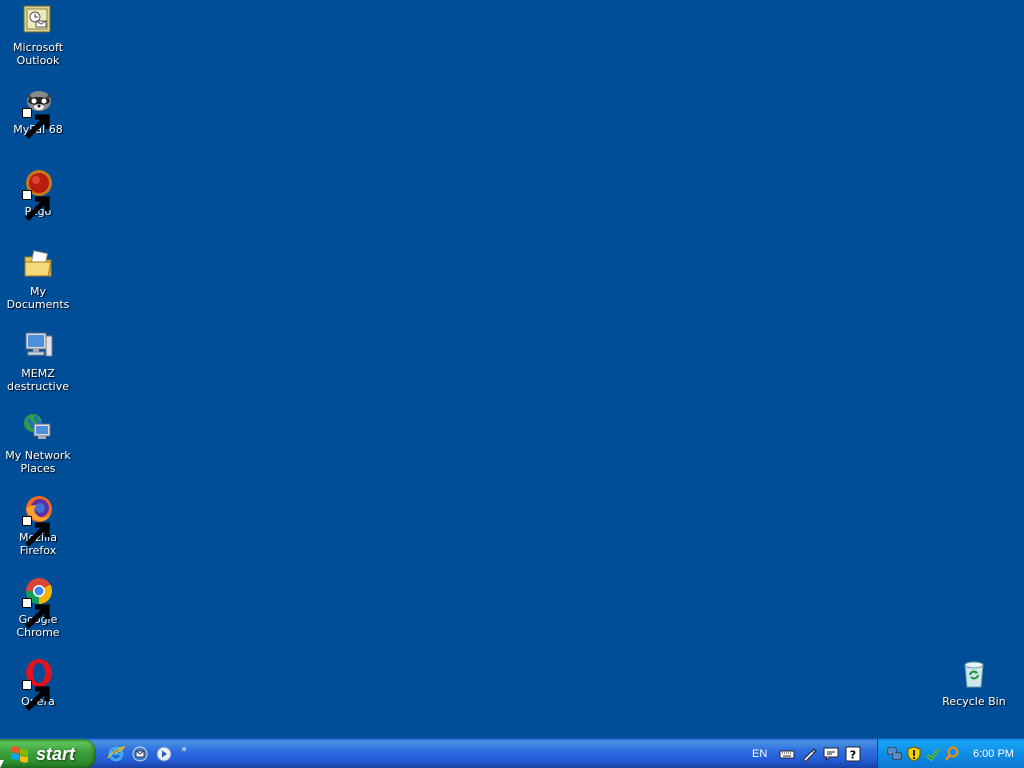  I want to click on quick-launch-more-button: », so click(184, 749).